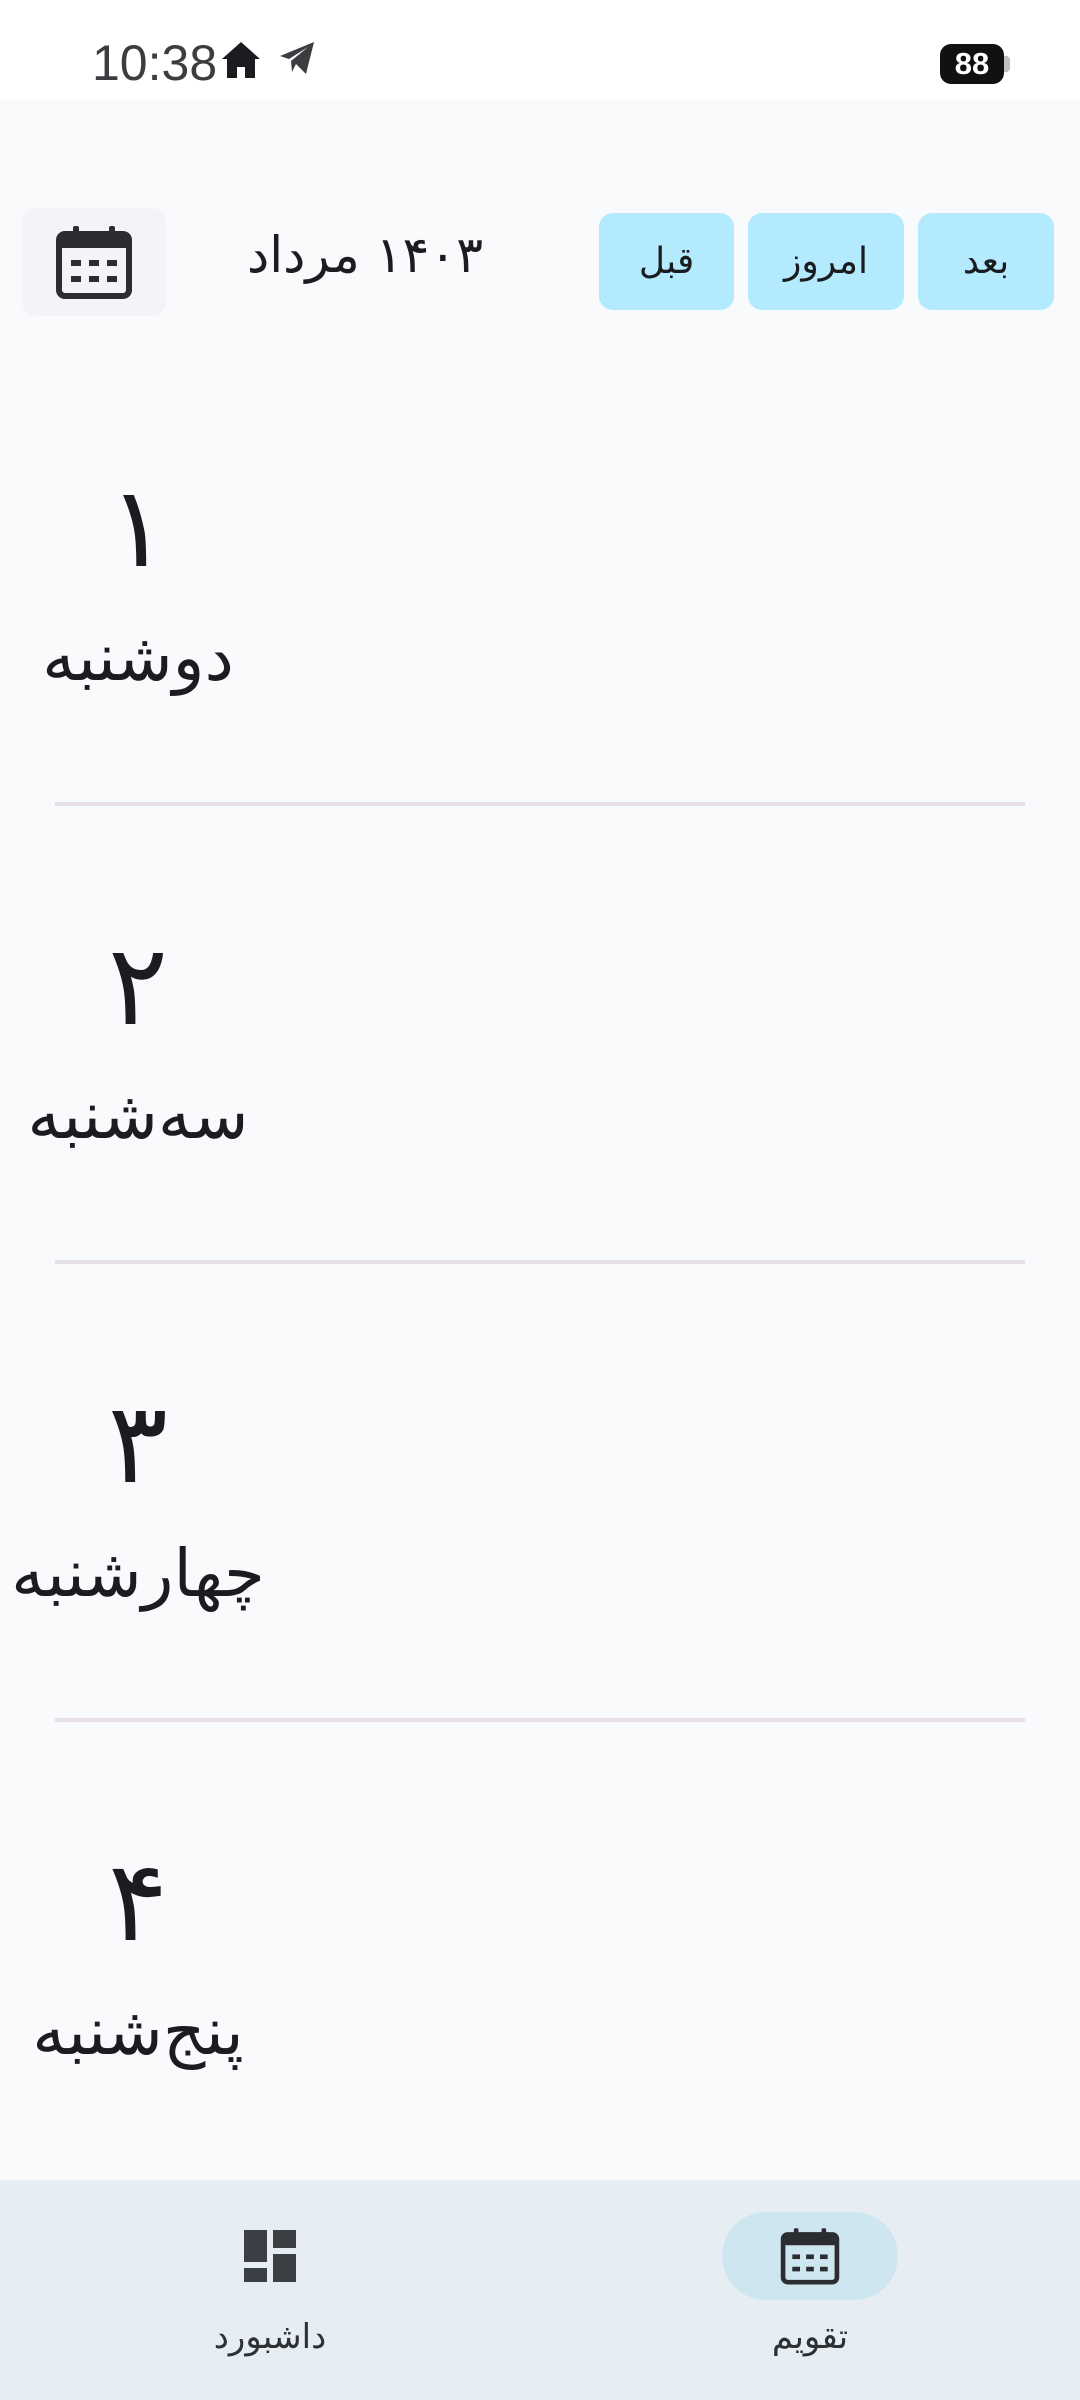 Image resolution: width=1080 pixels, height=2400 pixels. I want to click on nav-pill, so click(270, 2256).